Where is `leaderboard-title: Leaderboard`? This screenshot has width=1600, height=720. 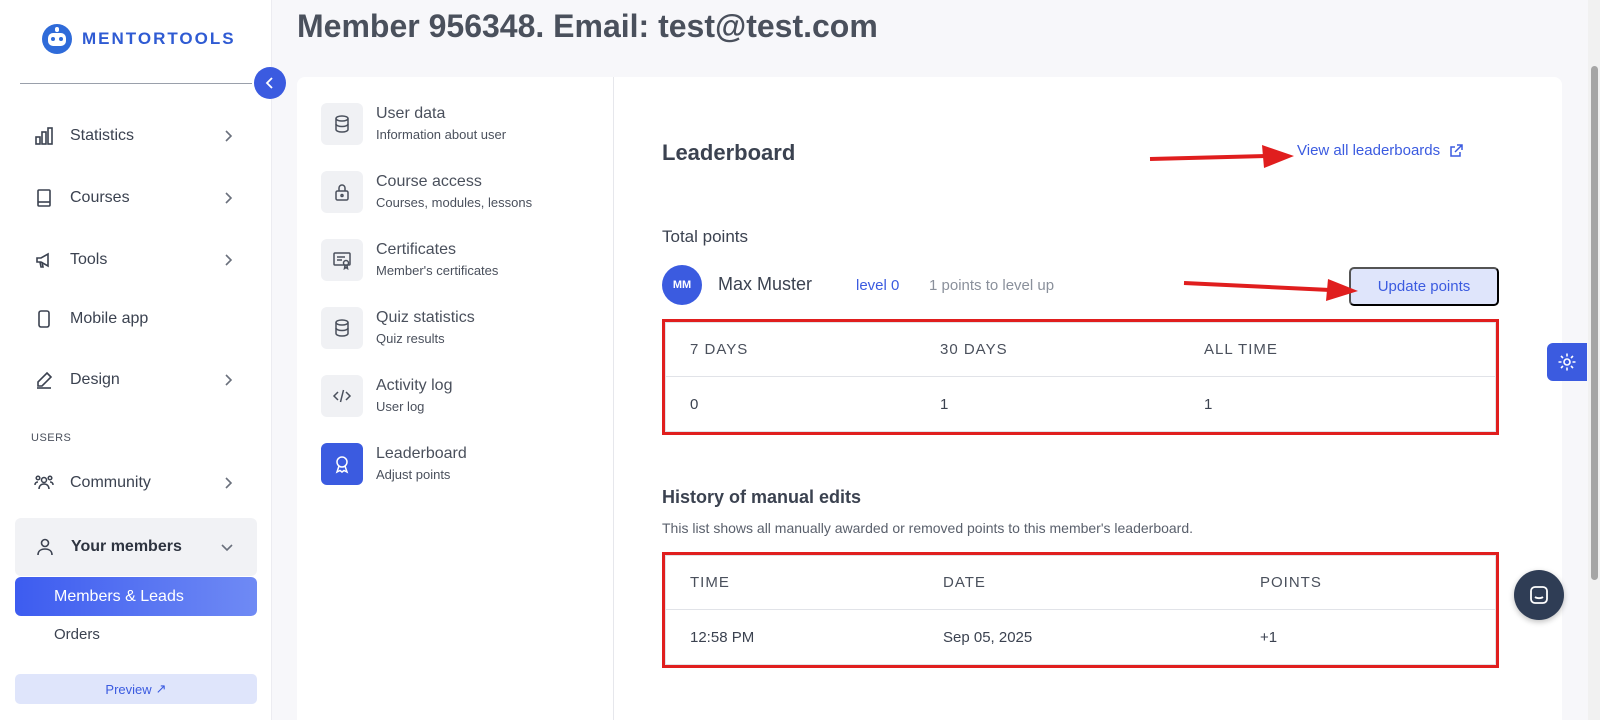
leaderboard-title: Leaderboard is located at coordinates (729, 152).